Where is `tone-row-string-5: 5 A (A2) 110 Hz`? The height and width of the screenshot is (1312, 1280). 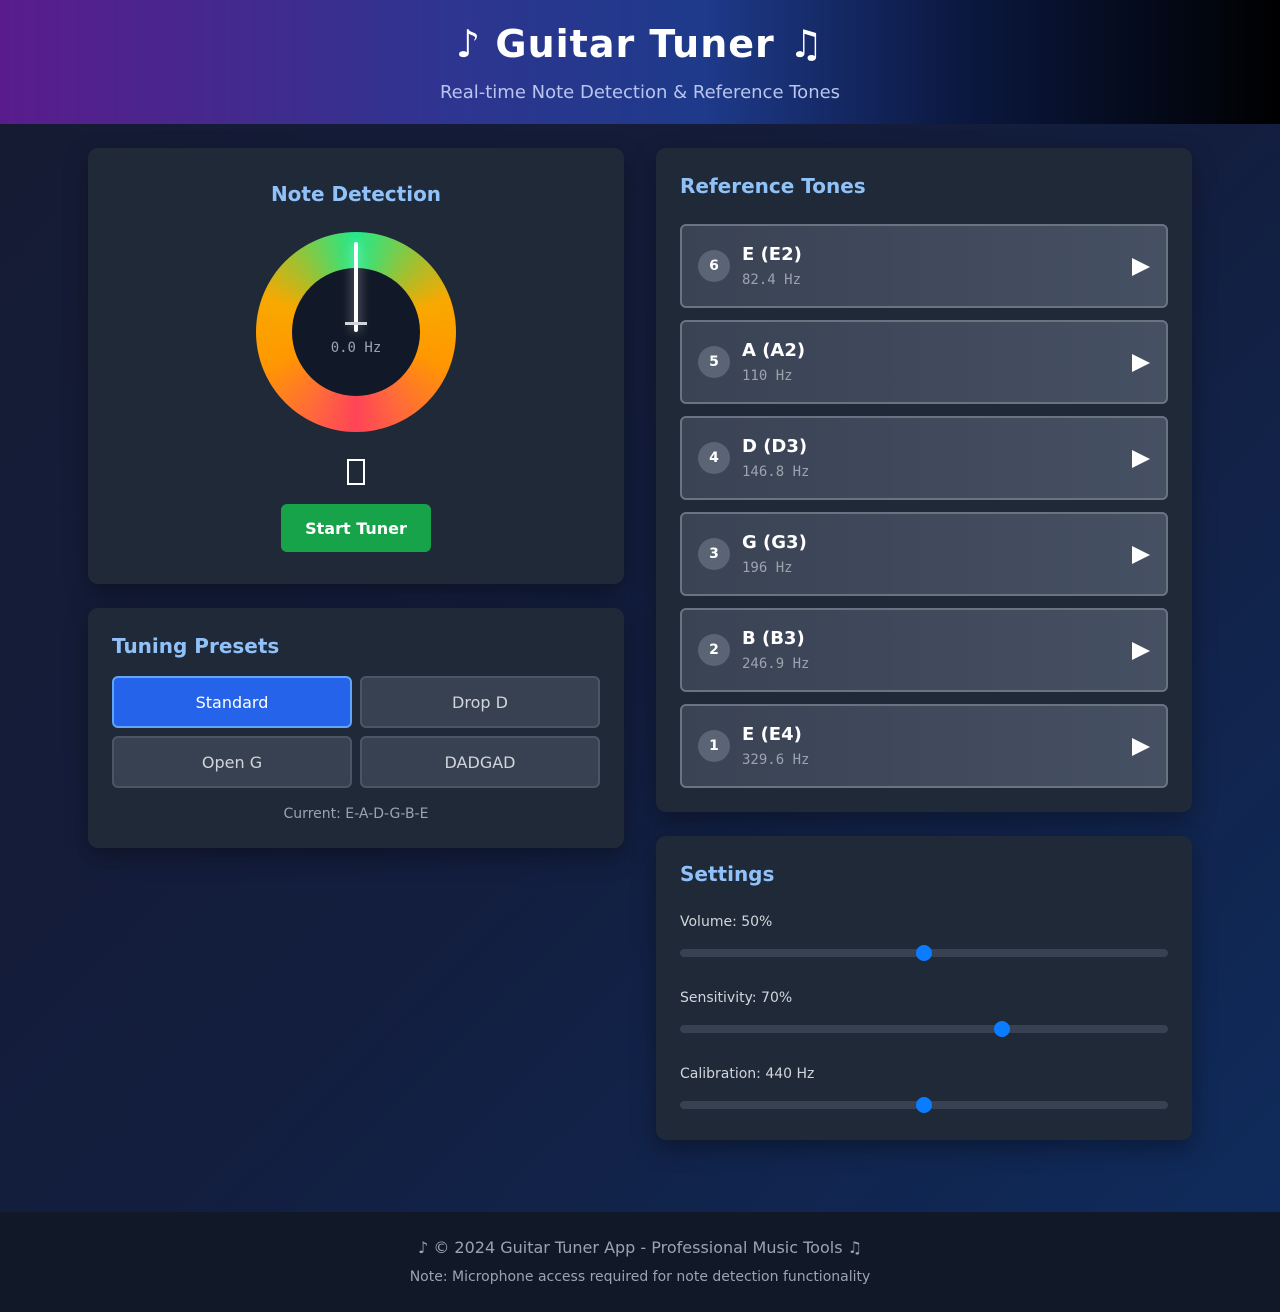
tone-row-string-5: 5 A (A2) 110 Hz is located at coordinates (924, 362).